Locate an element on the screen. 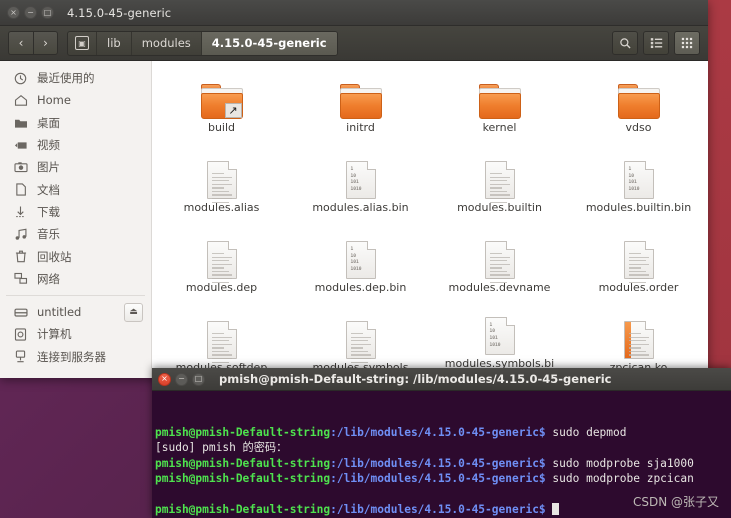 The width and height of the screenshot is (731, 518). file-item: 1 10 101 1010 modules.alias.bin is located at coordinates (360, 186).